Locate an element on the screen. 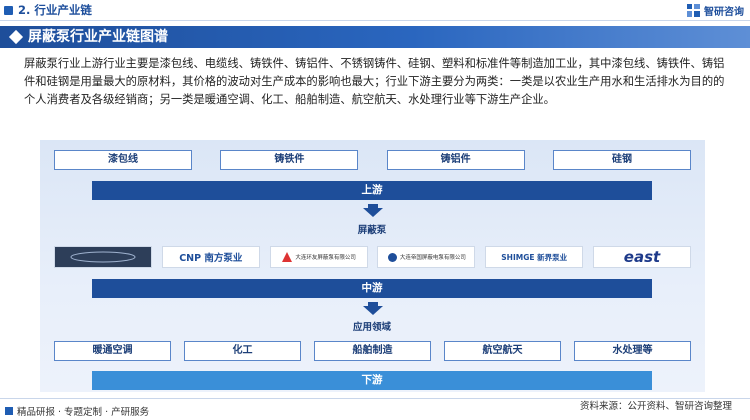 This screenshot has width=750, height=420. title-bar: 屏蔽泵行业产业链图谱 is located at coordinates (375, 37).